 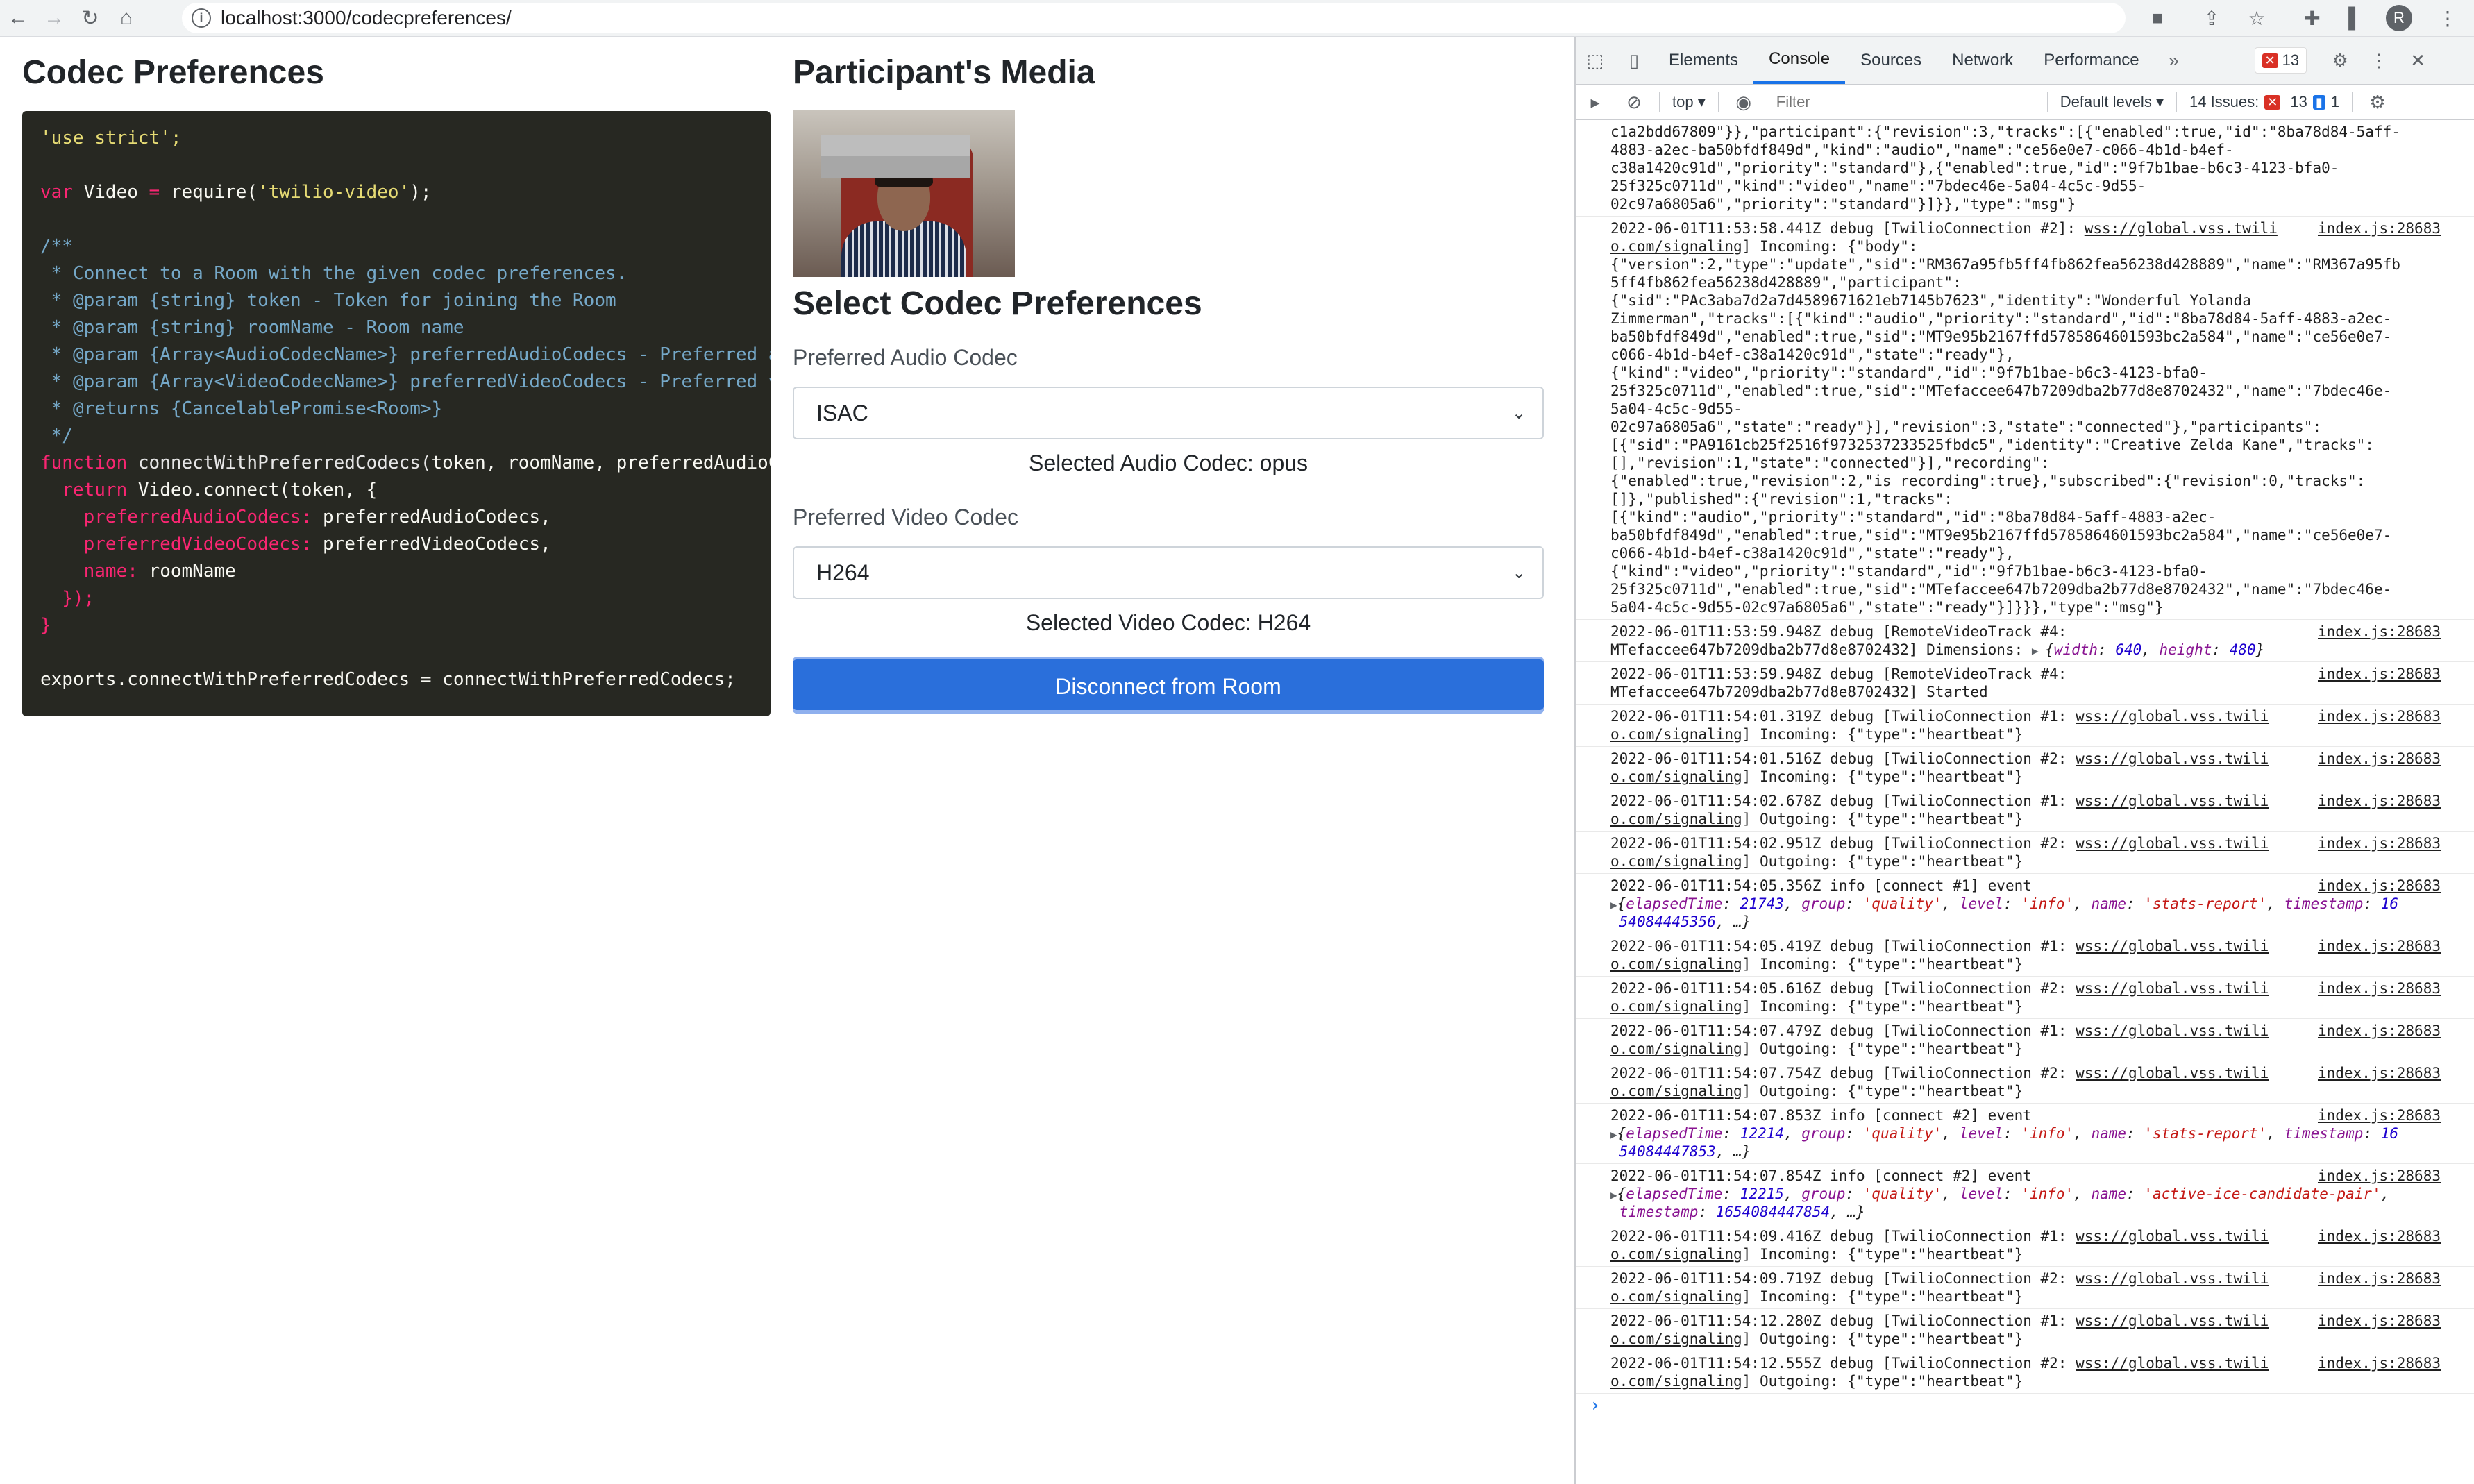 What do you see at coordinates (1634, 61) in the screenshot?
I see `device-toolbar-icon: ▯` at bounding box center [1634, 61].